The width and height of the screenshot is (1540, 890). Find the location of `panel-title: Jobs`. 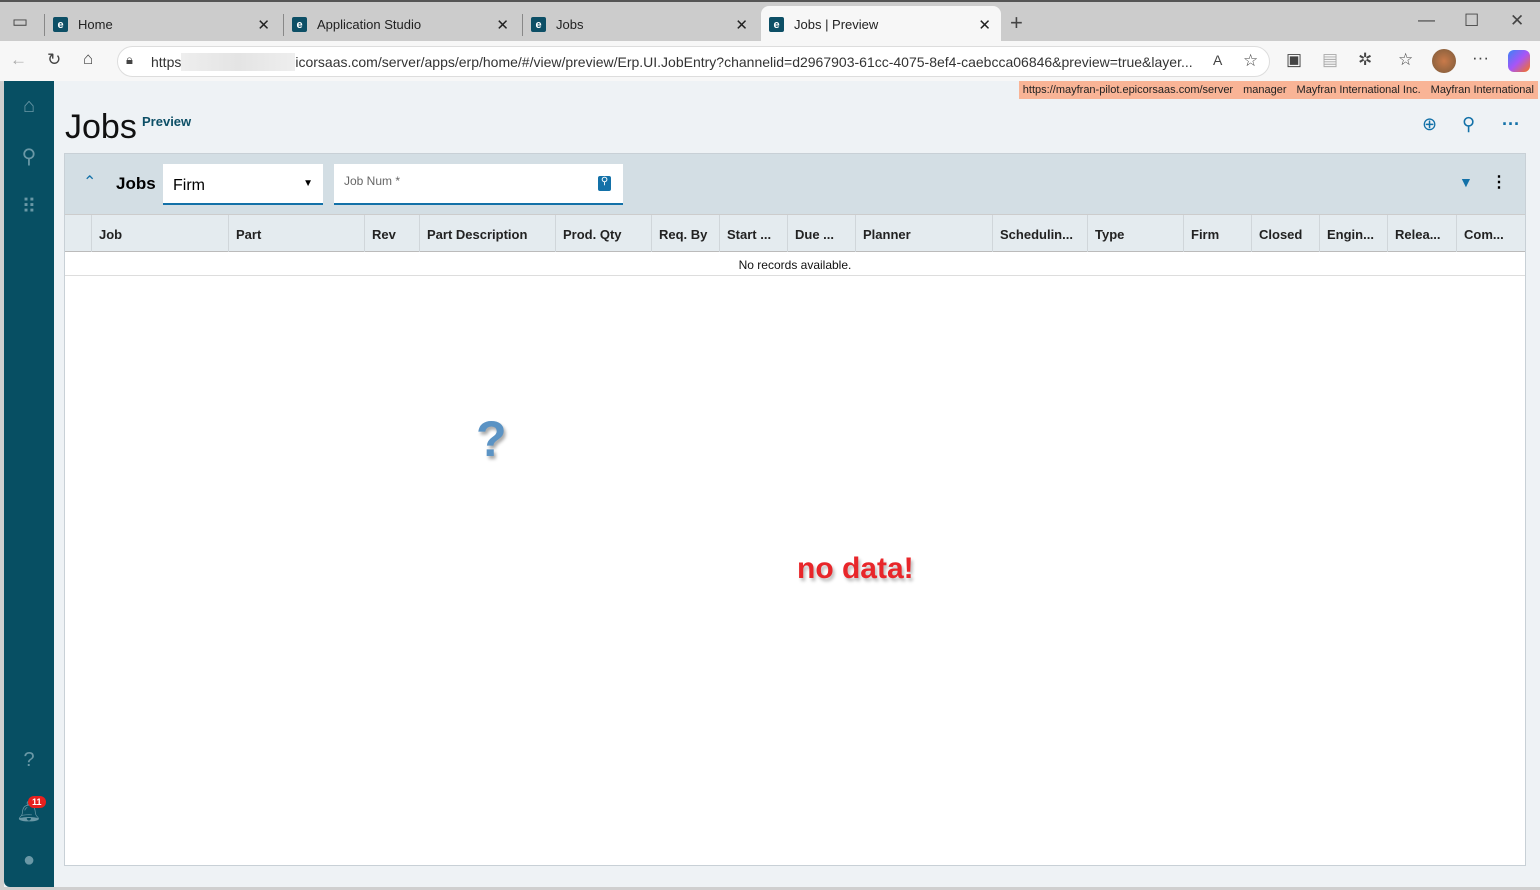

panel-title: Jobs is located at coordinates (136, 183).